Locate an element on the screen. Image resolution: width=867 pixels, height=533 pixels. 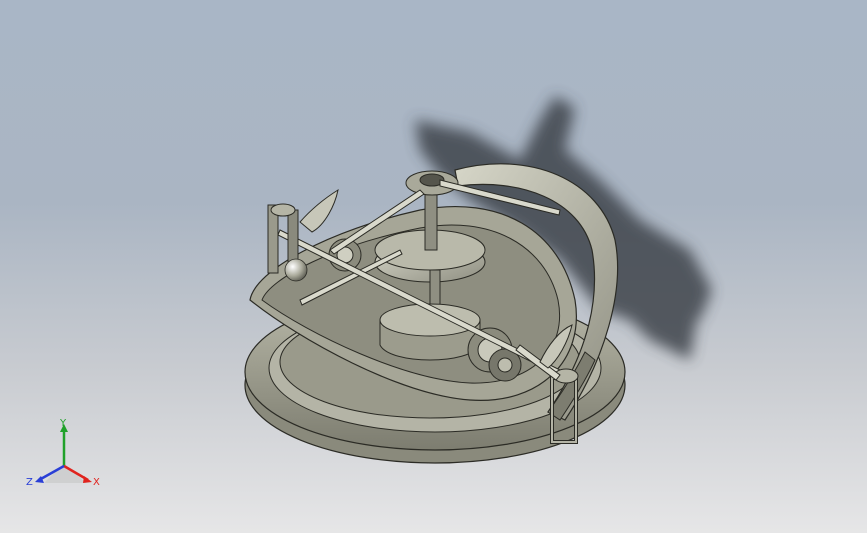
y-axis-label: Y is located at coordinates (63, 423).